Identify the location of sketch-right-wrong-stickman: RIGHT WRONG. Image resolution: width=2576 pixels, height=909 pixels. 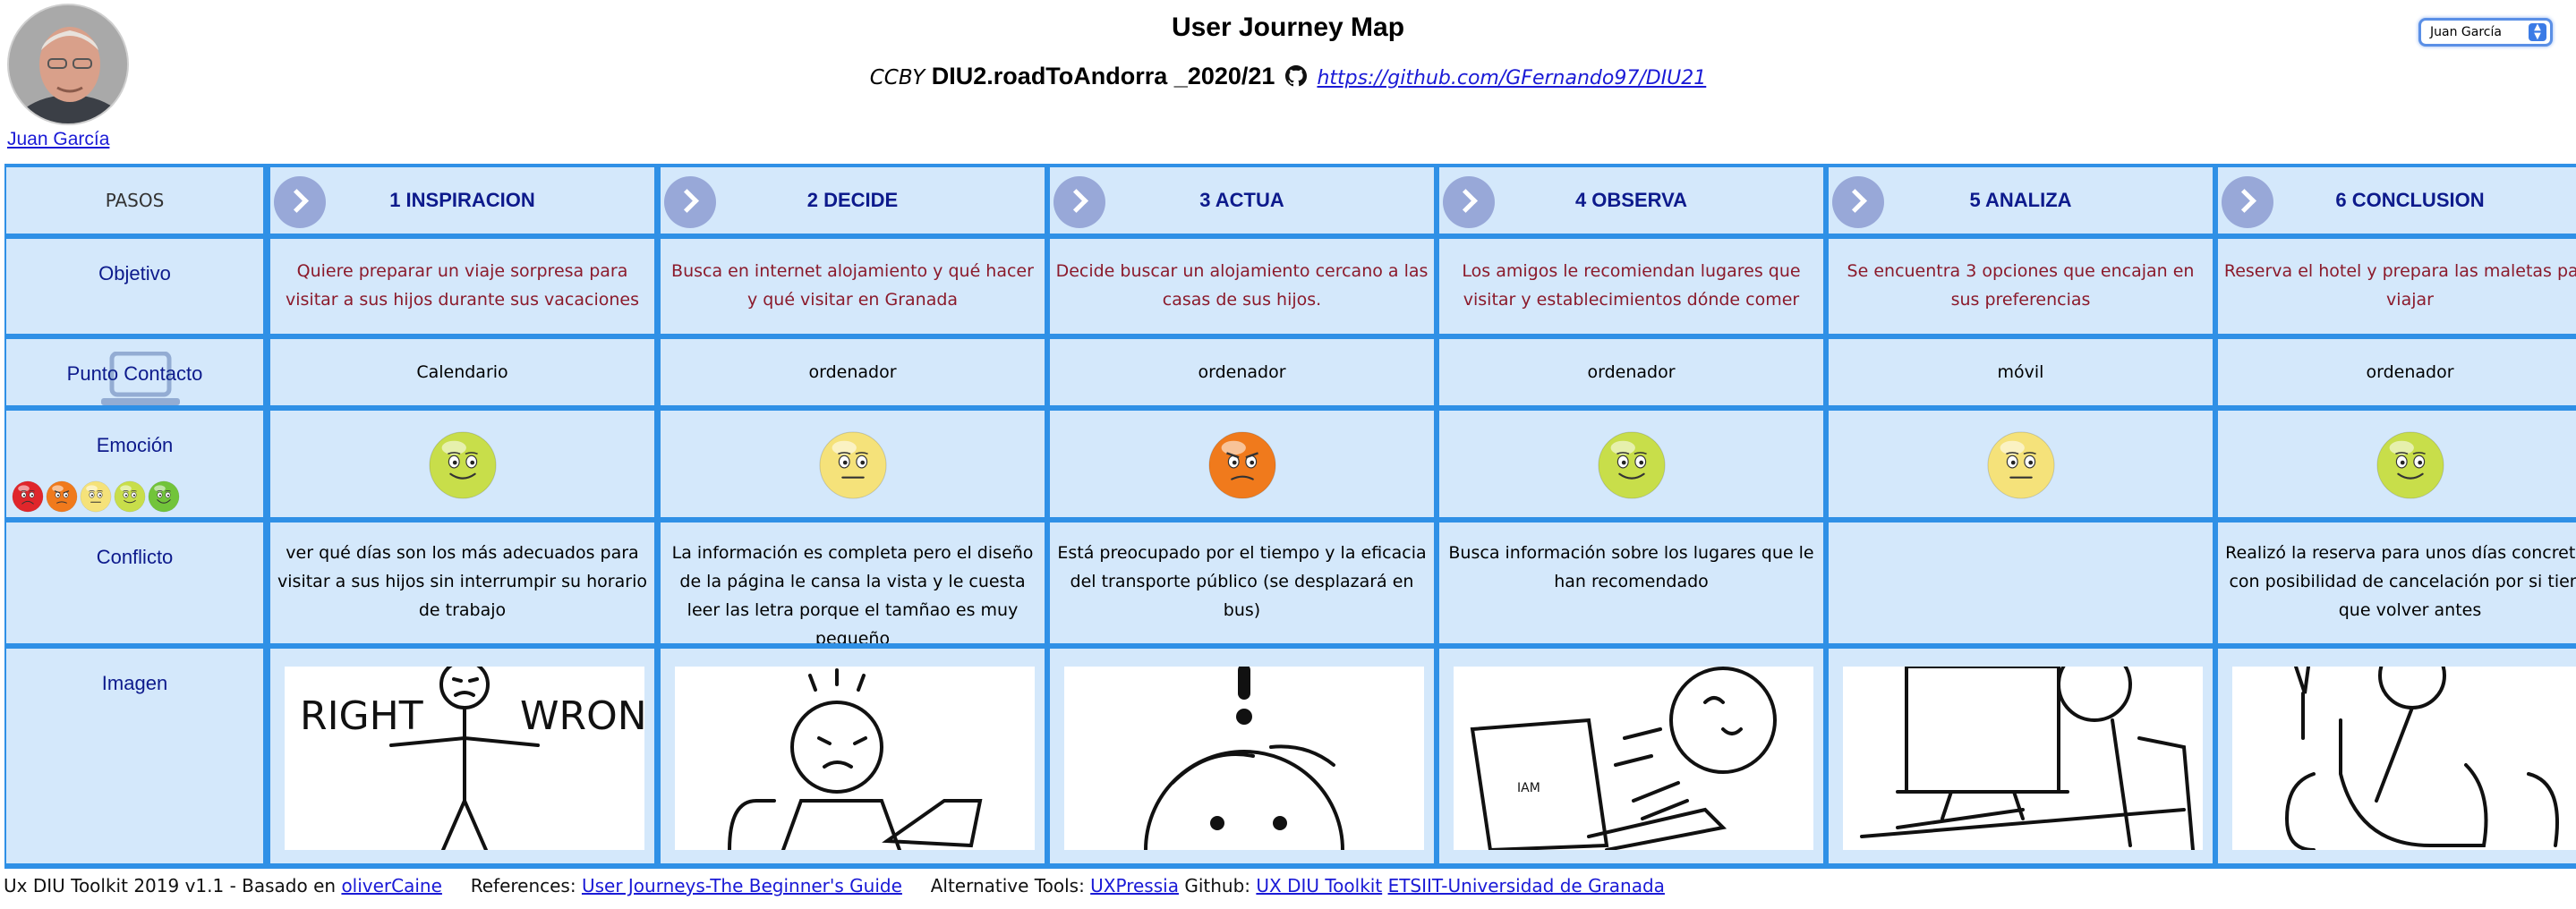
(469, 755).